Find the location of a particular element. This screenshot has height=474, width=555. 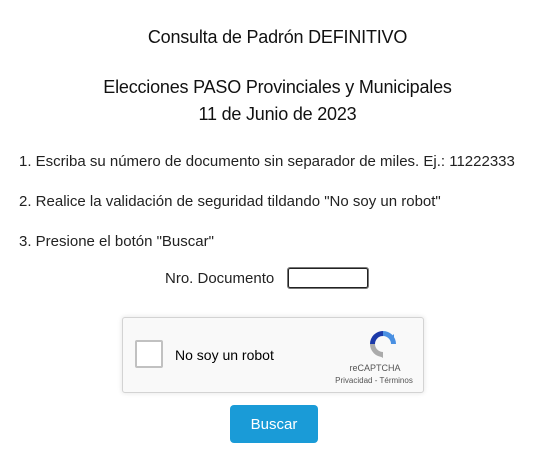

recaptcha-terms-link: Términos is located at coordinates (395, 380).